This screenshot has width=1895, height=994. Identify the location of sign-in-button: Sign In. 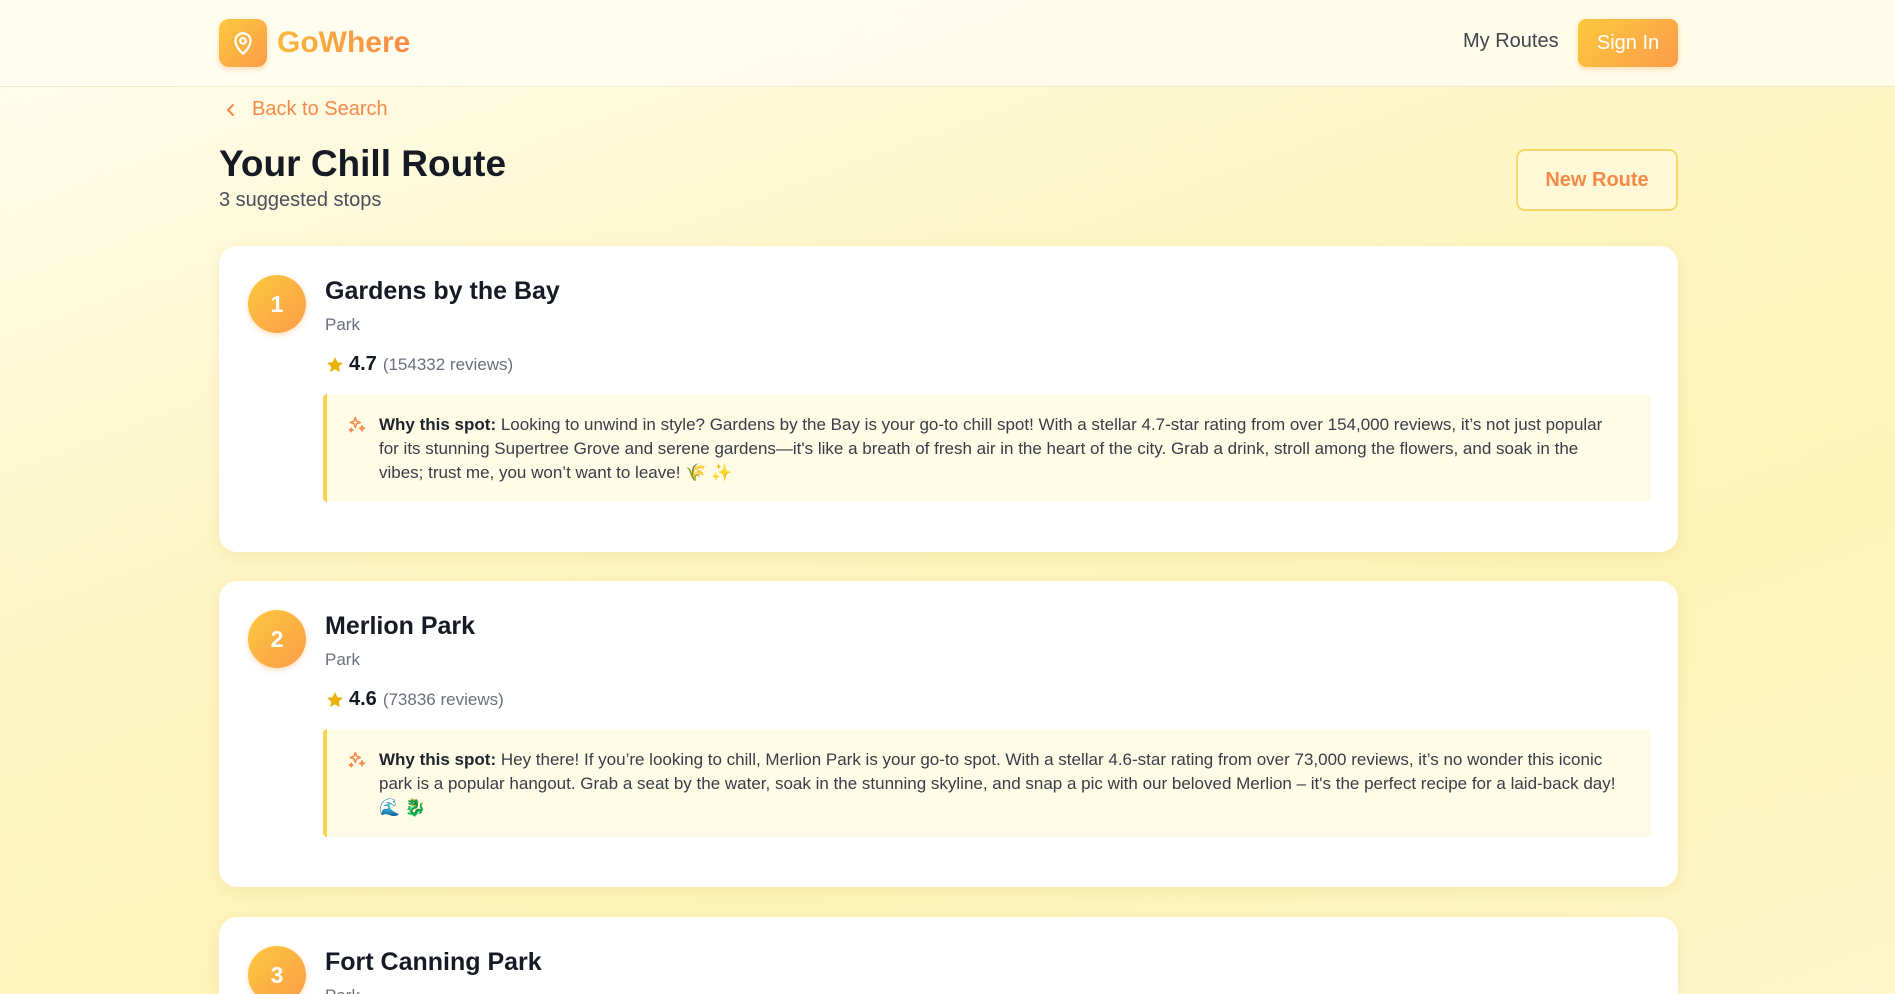
(1628, 43).